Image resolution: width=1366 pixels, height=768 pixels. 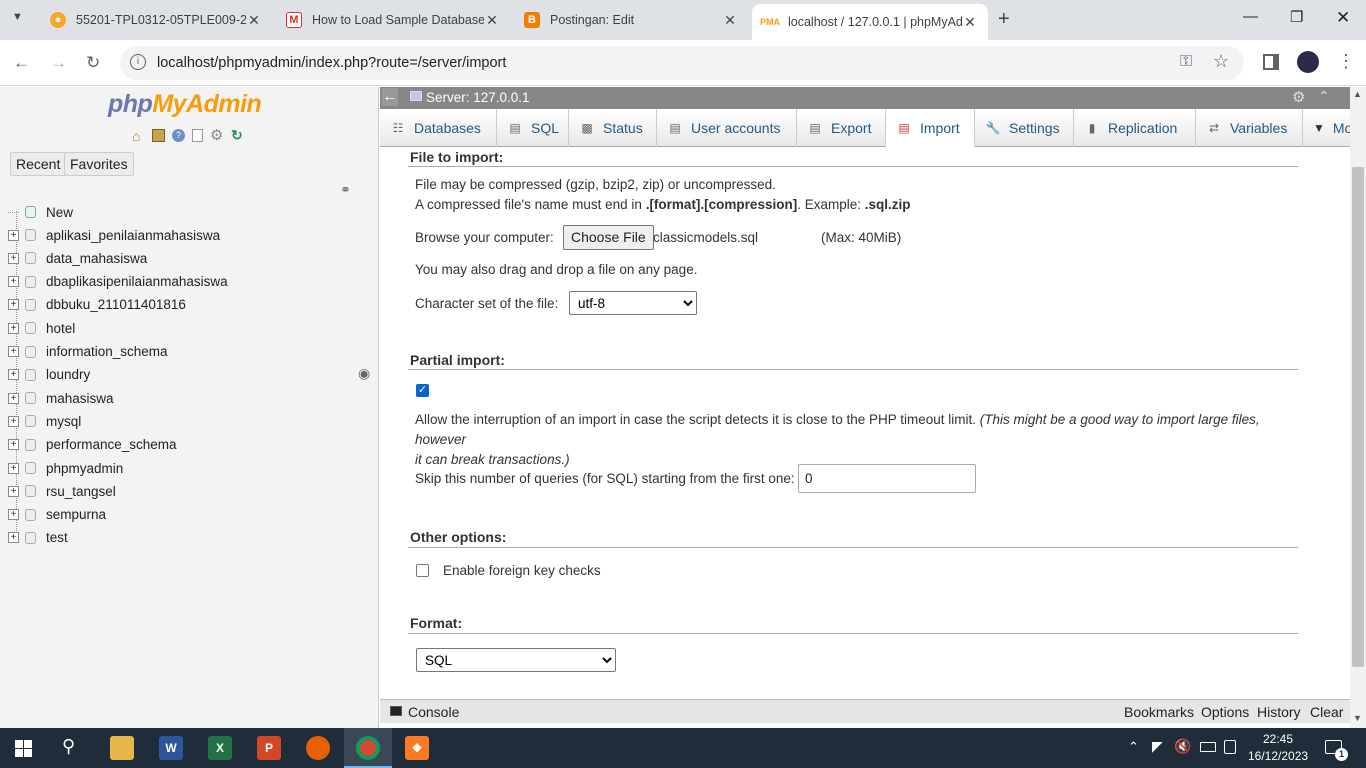 What do you see at coordinates (422, 390) in the screenshot?
I see `allow-interrupt-checkbox: ✓` at bounding box center [422, 390].